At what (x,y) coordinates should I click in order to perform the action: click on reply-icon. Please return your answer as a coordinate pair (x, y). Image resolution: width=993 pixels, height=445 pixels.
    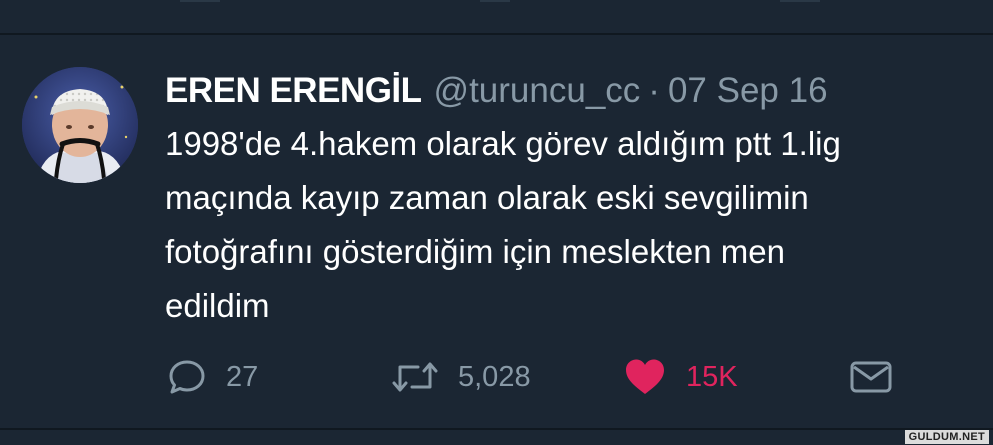
    Looking at the image, I should click on (187, 377).